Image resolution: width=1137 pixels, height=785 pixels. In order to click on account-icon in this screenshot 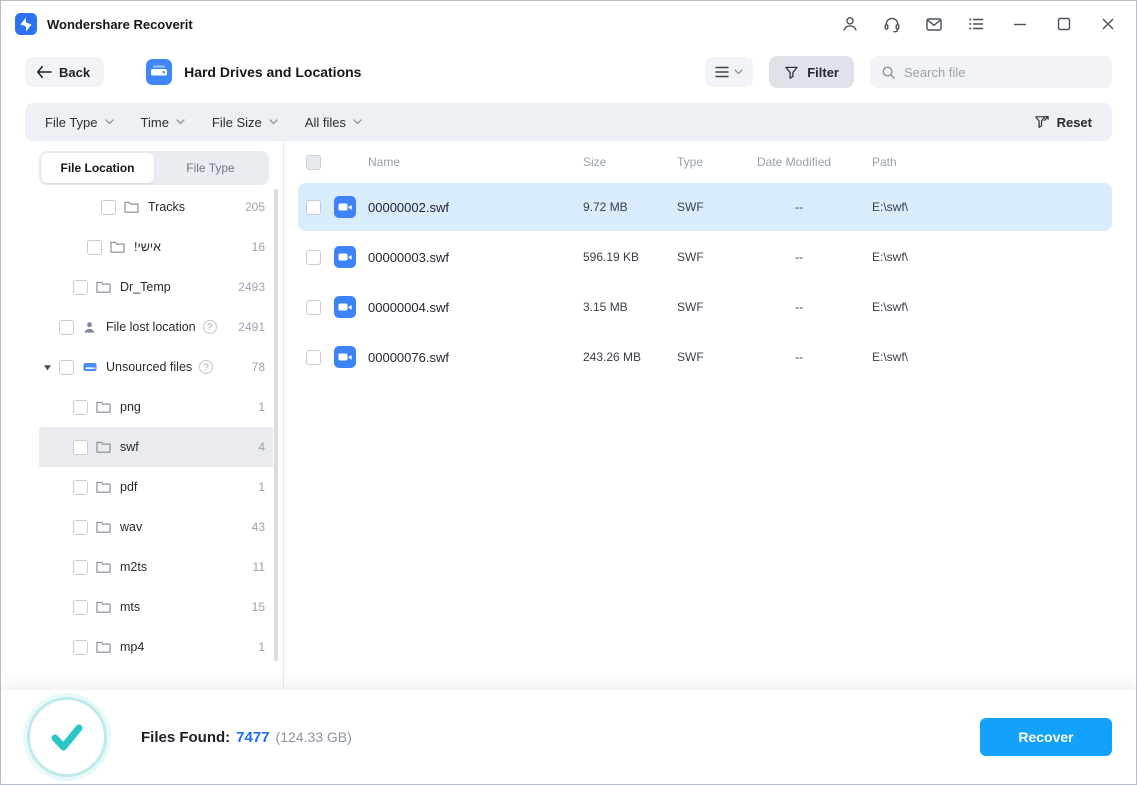, I will do `click(850, 24)`.